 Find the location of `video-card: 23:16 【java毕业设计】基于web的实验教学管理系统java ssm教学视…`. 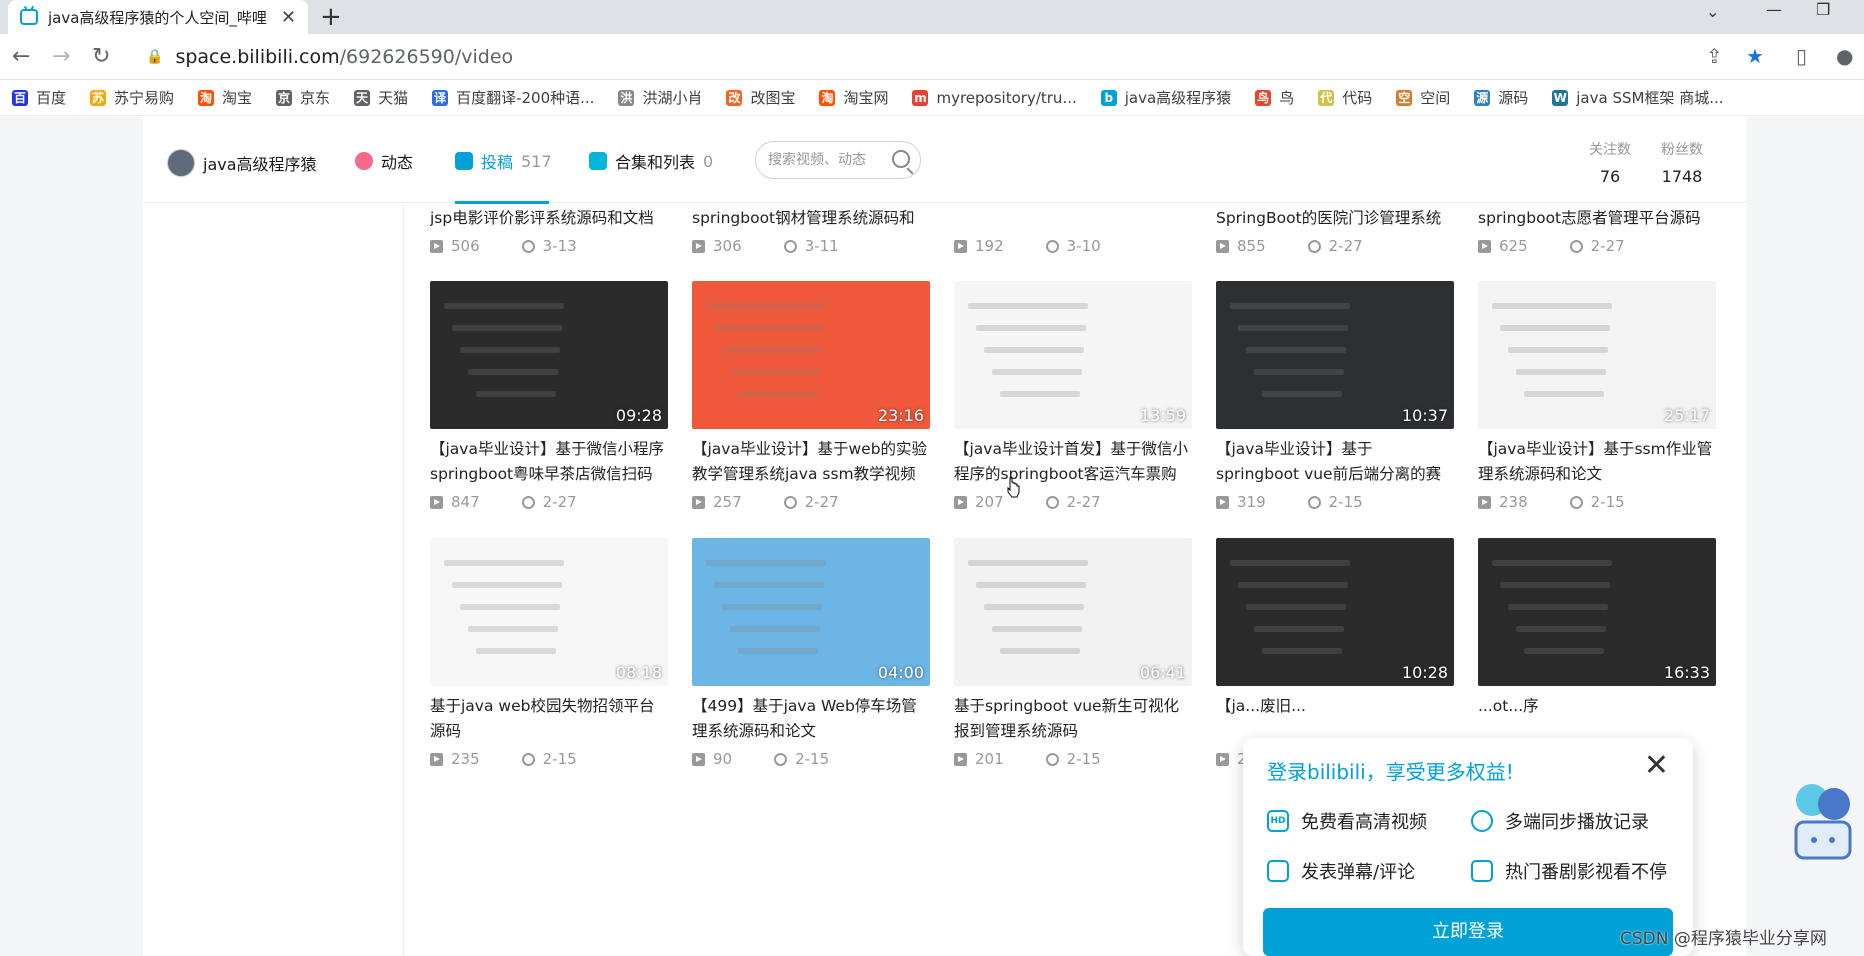

video-card: 23:16 【java毕业设计】基于web的实验教学管理系统java ssm教学视… is located at coordinates (811, 396).